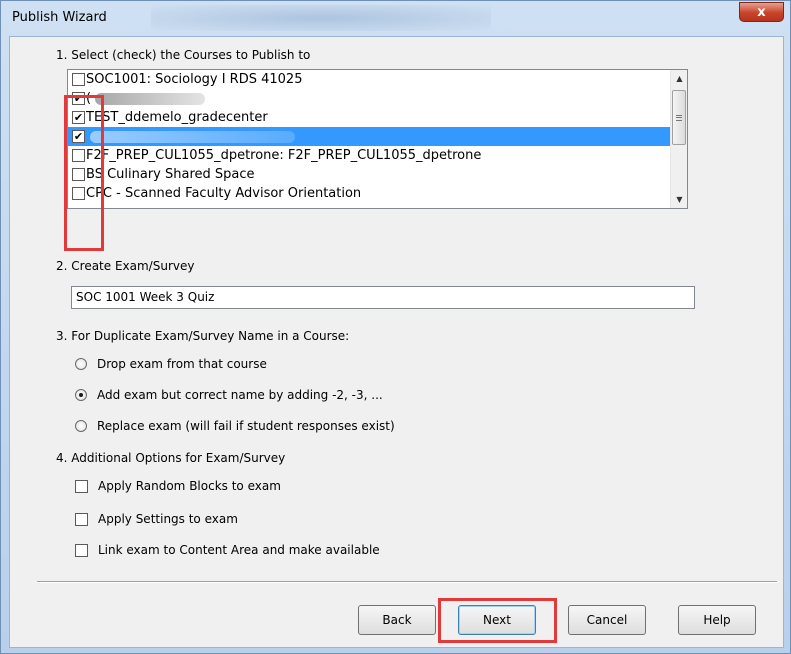 The width and height of the screenshot is (791, 654). I want to click on section4-label: 4. Additional Options for Exam/Survey, so click(171, 458).